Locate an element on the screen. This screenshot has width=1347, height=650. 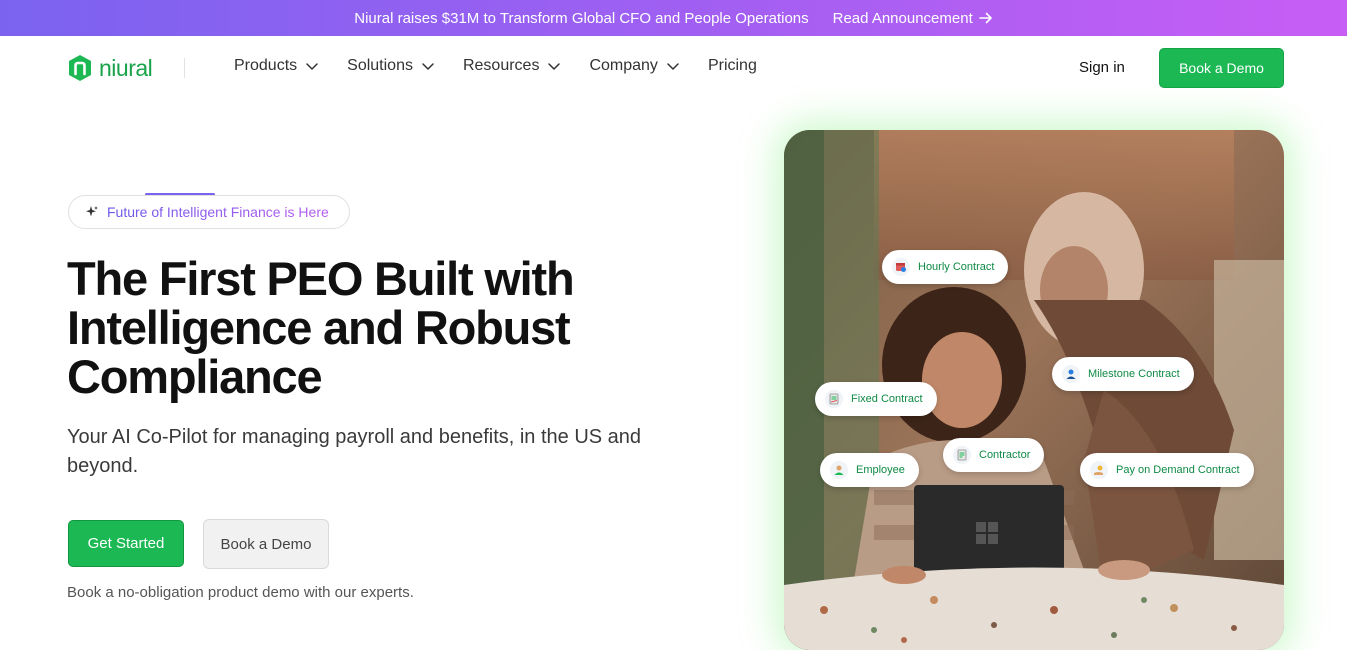
nav-item-company: Company is located at coordinates (634, 66).